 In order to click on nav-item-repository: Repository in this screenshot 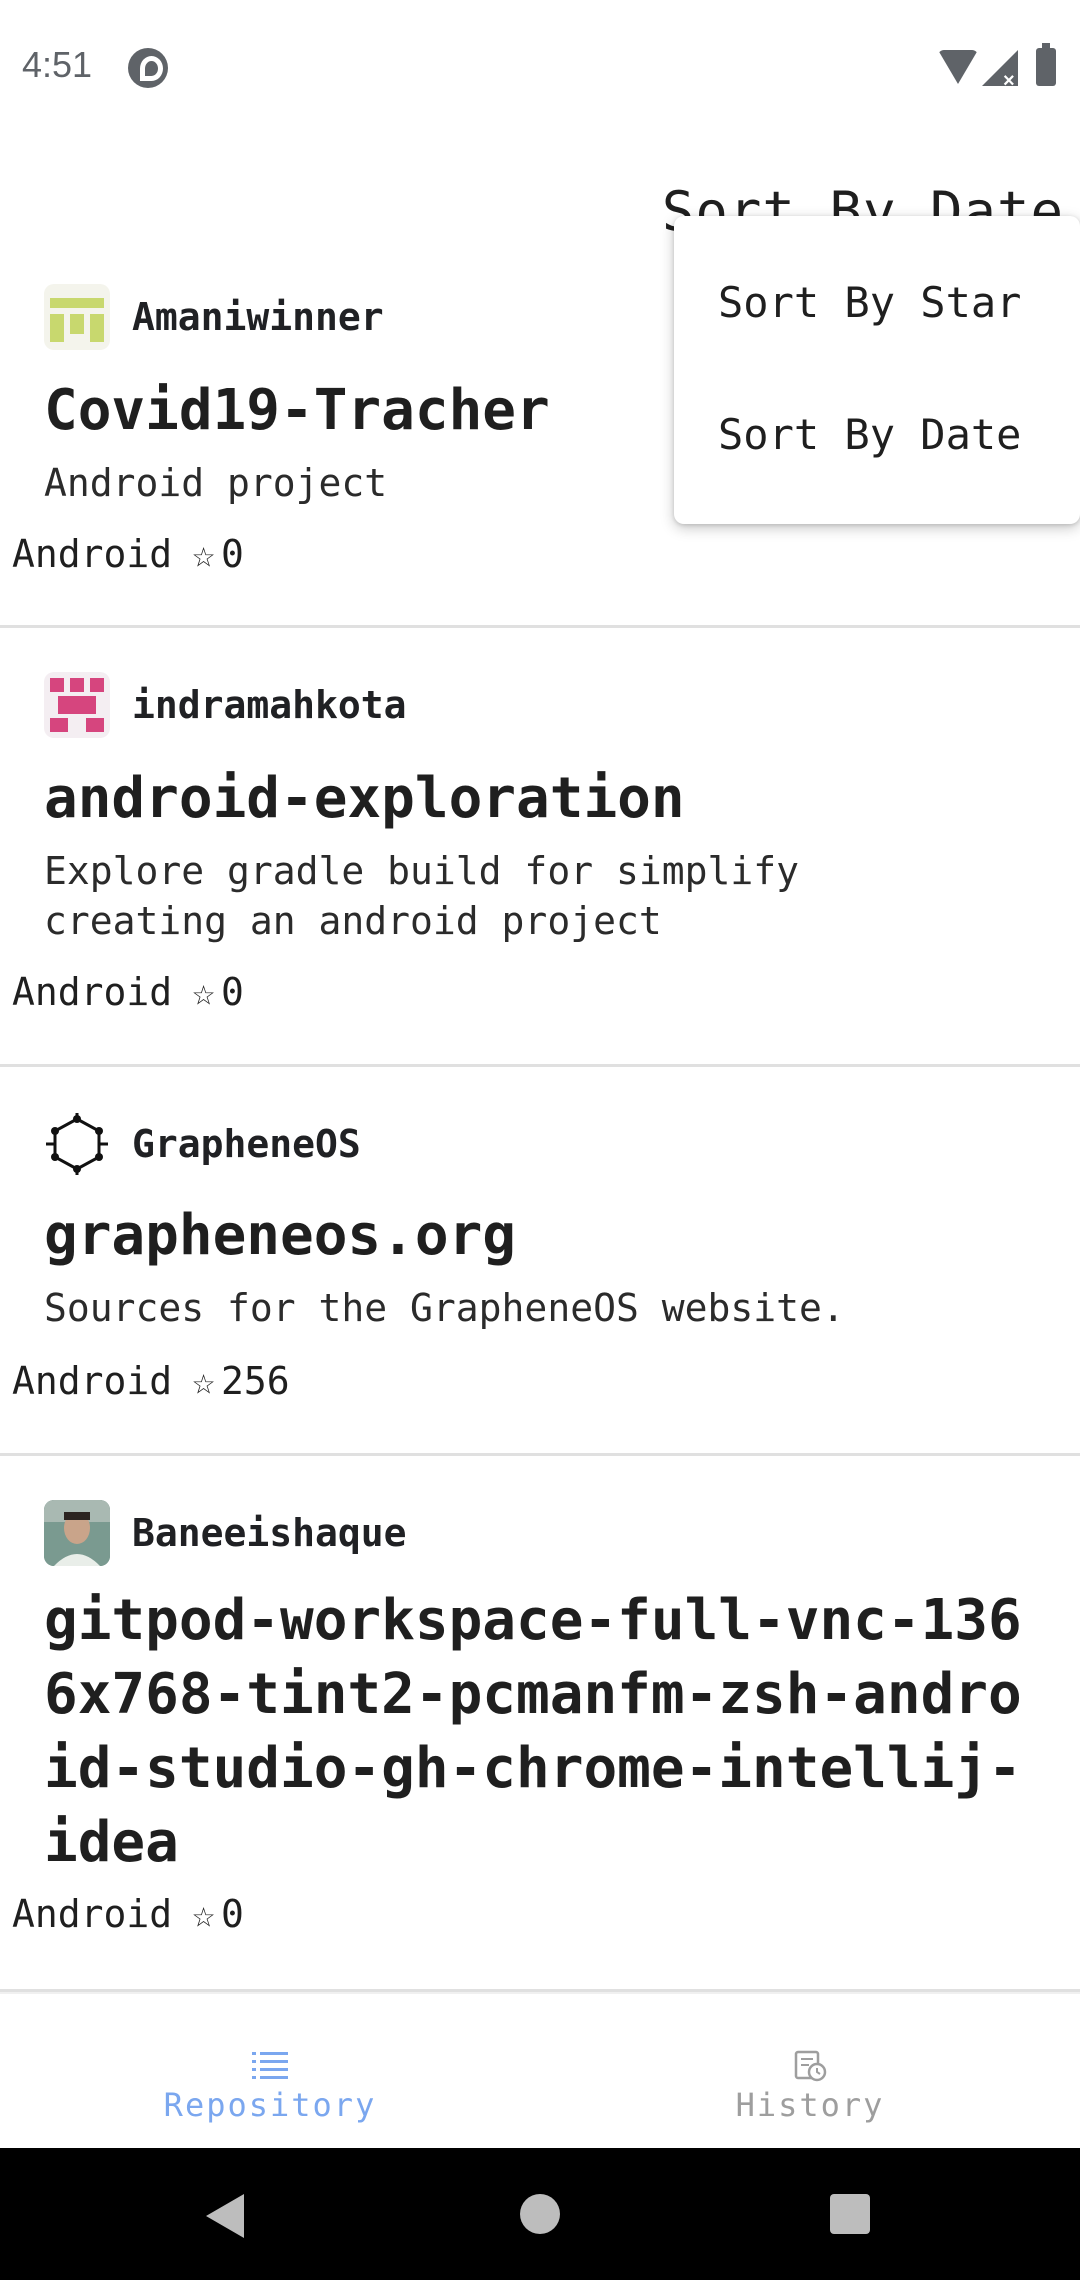, I will do `click(270, 2072)`.